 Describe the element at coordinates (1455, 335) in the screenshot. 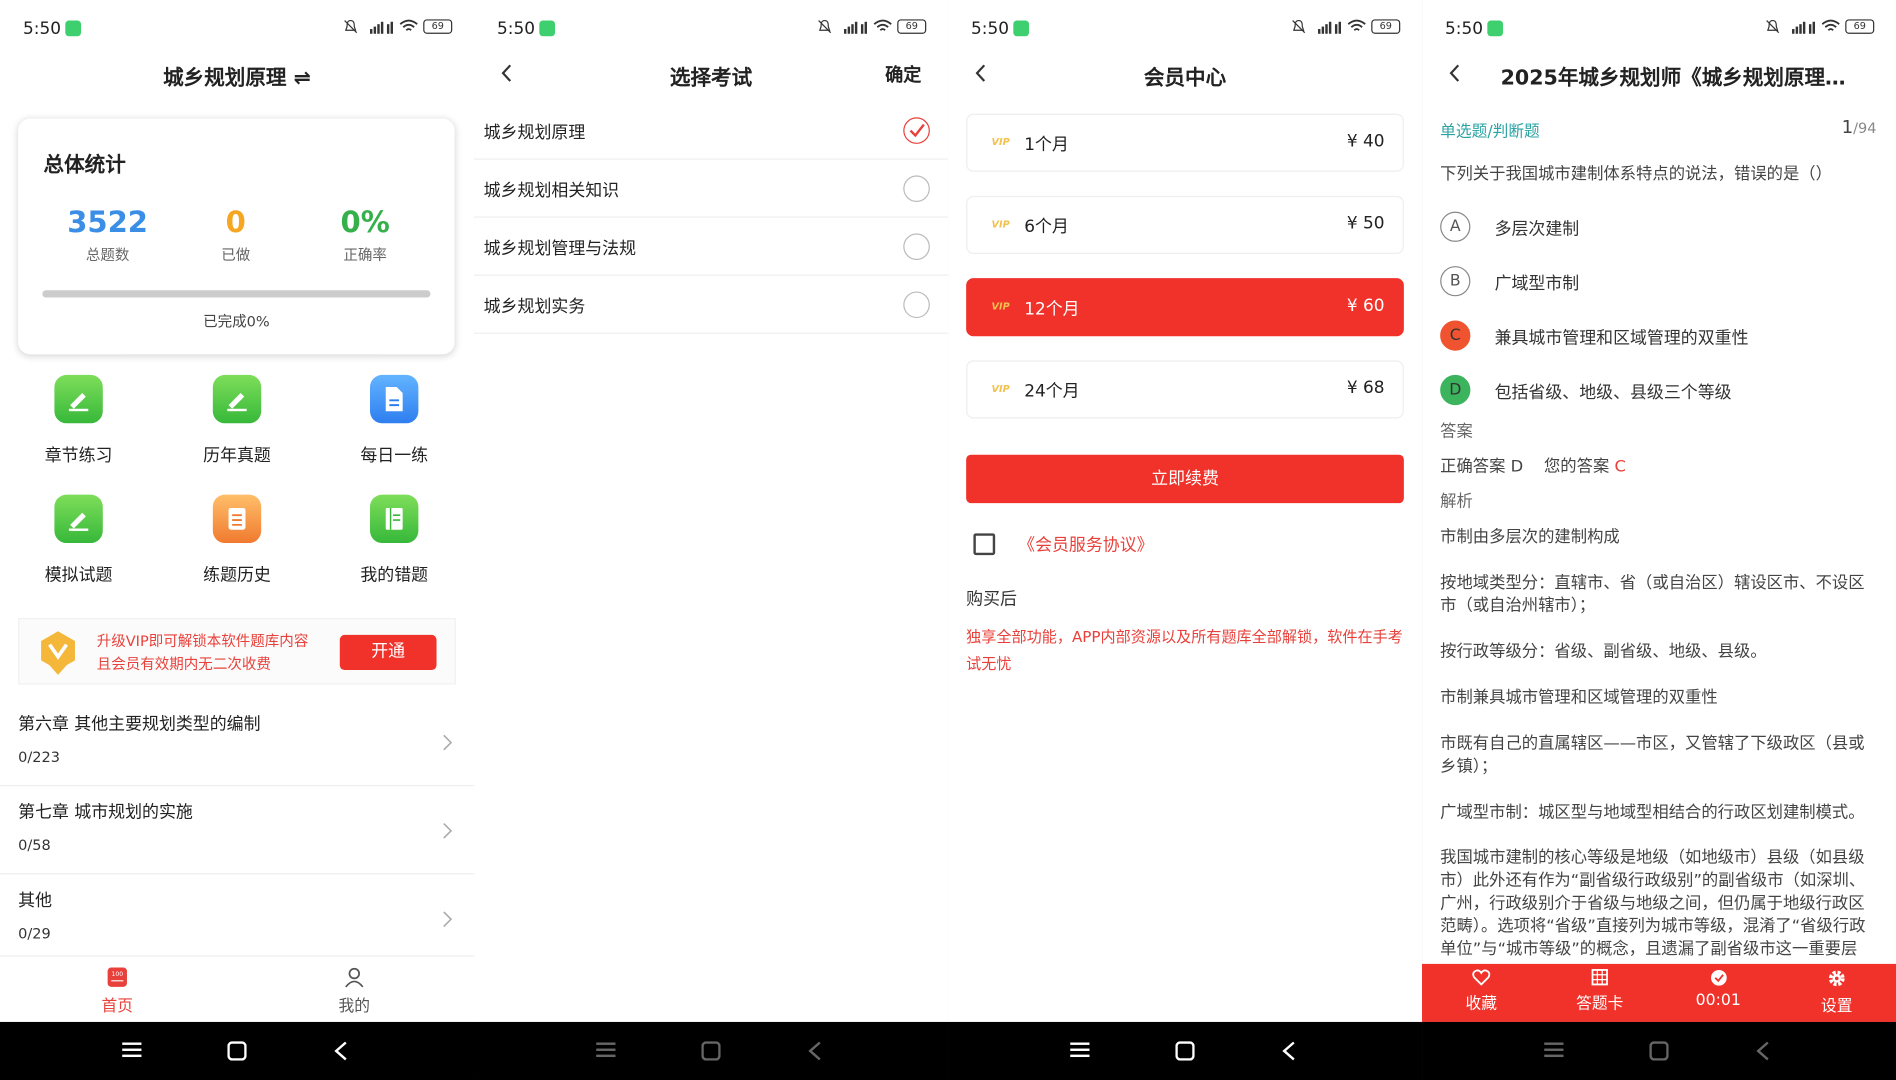

I see `choice-c-circle-wrong: C` at that location.